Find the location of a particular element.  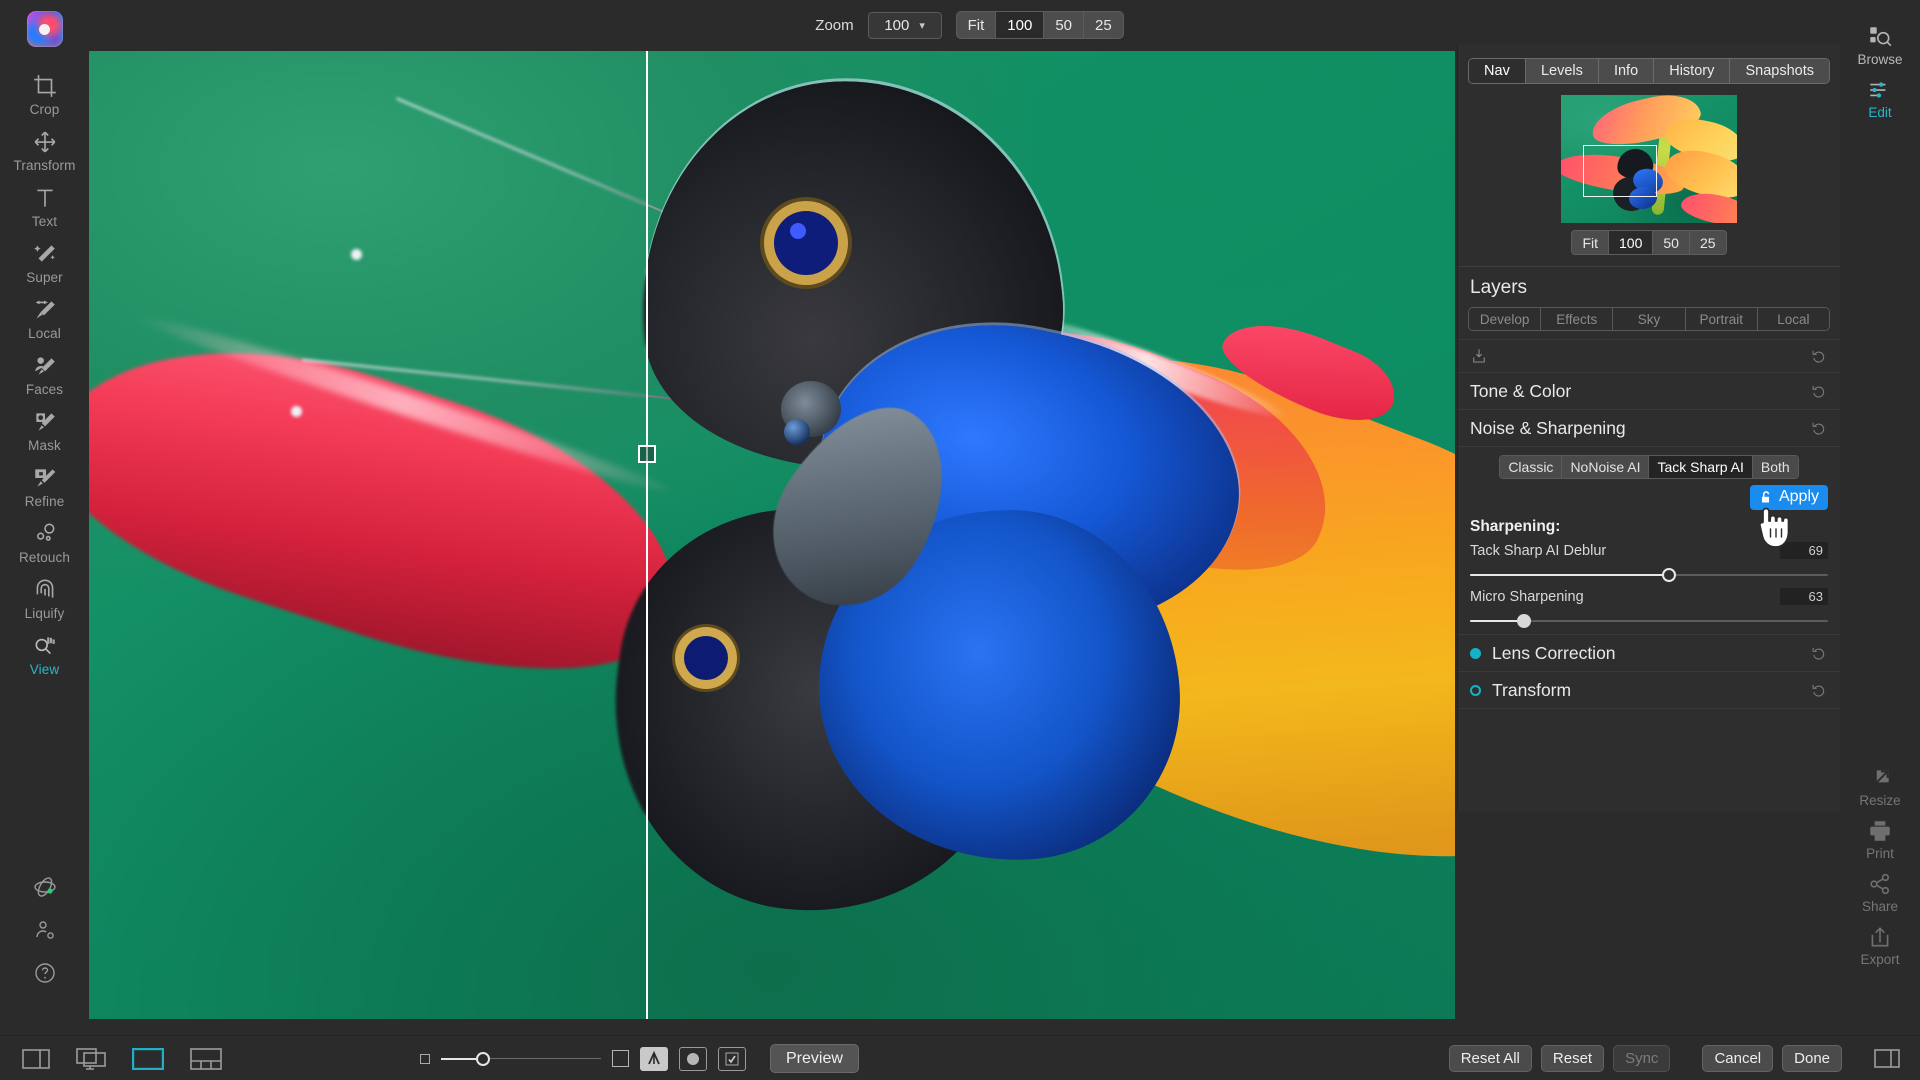

browse-icon is located at coordinates (1880, 37).